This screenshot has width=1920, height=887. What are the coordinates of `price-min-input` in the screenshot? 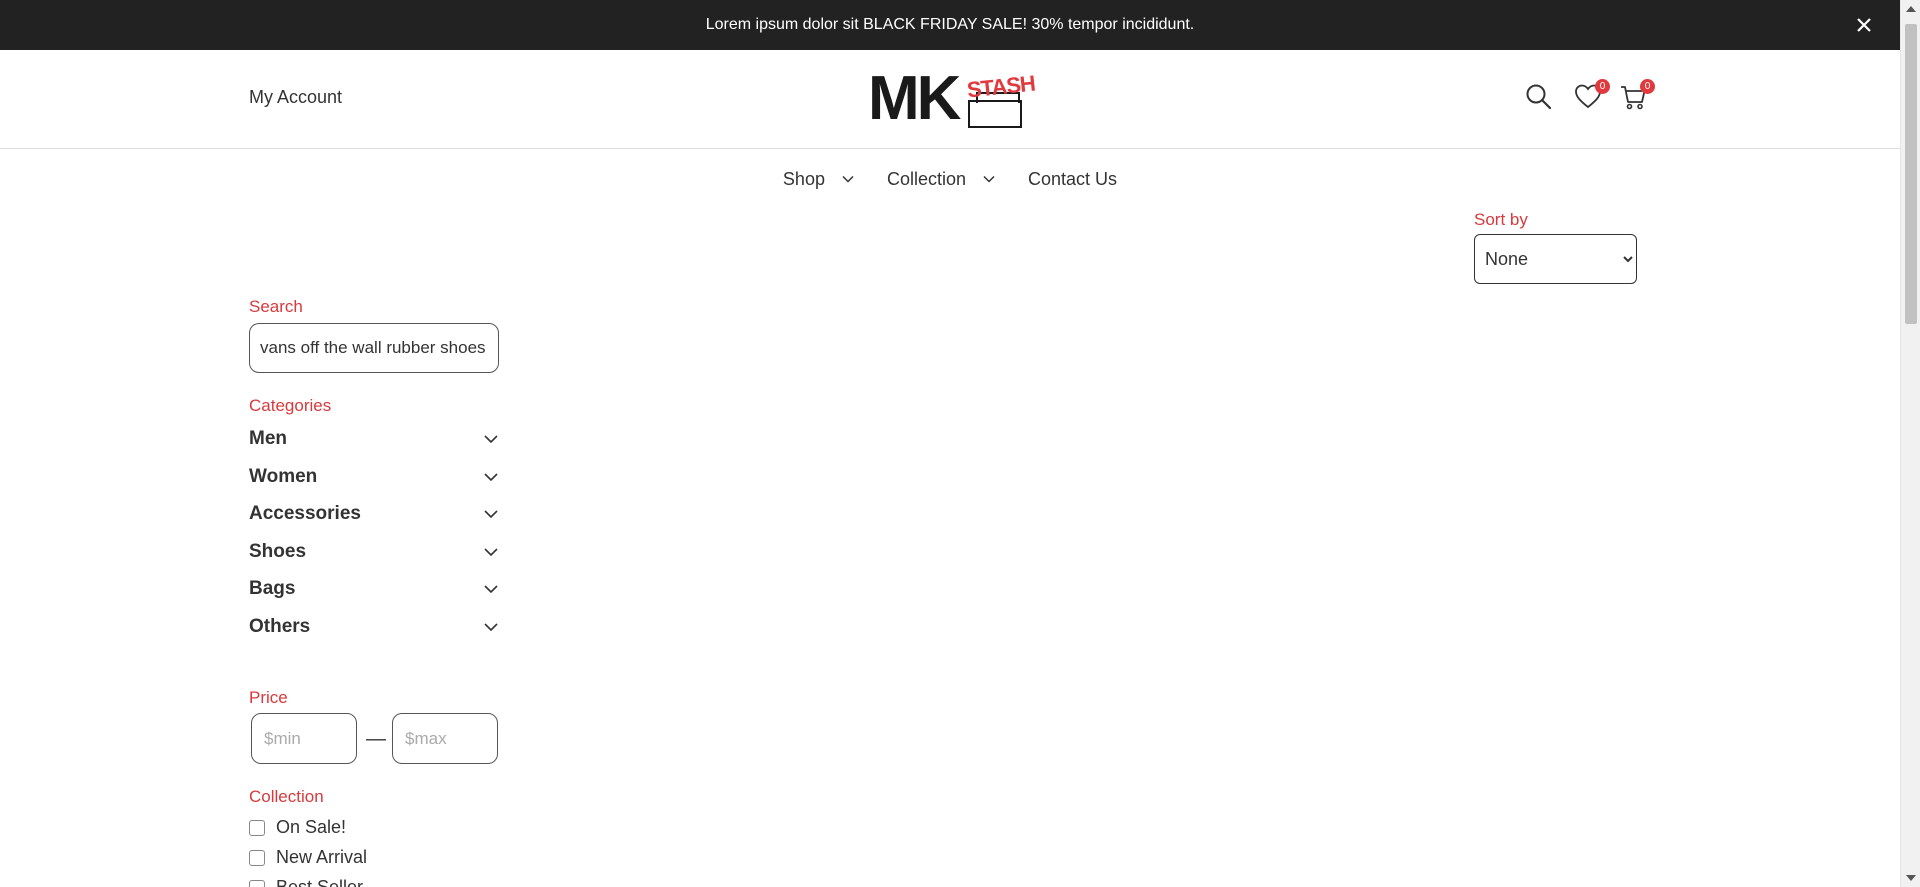 It's located at (304, 738).